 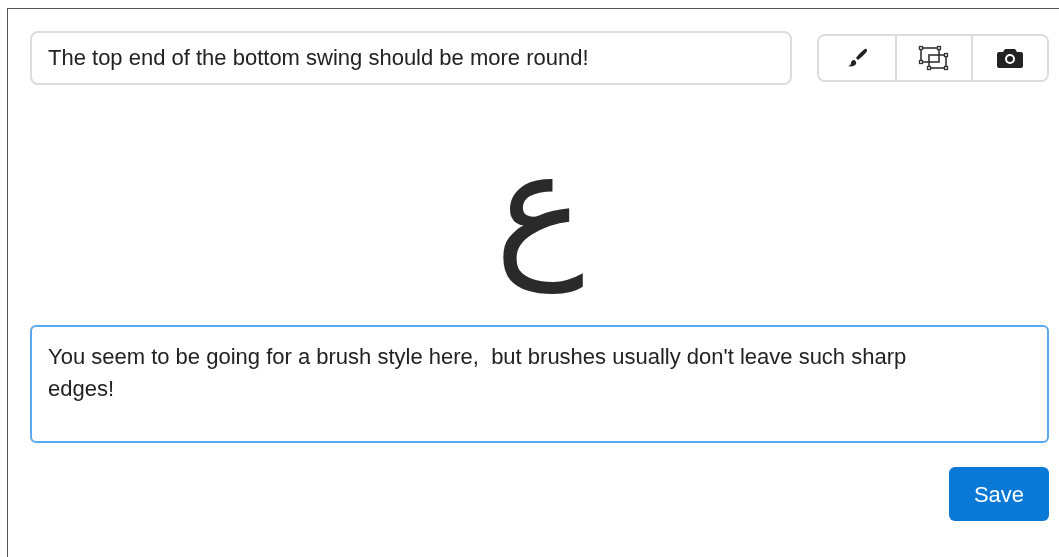 I want to click on selection-icon, so click(x=934, y=58).